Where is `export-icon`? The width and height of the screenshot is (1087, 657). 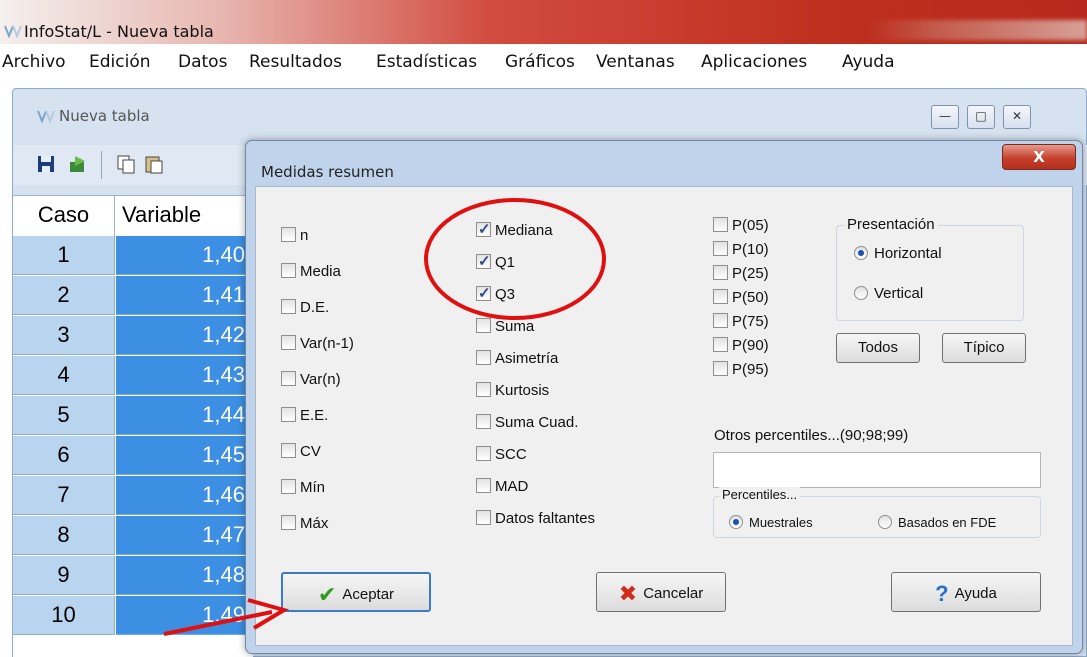
export-icon is located at coordinates (78, 164).